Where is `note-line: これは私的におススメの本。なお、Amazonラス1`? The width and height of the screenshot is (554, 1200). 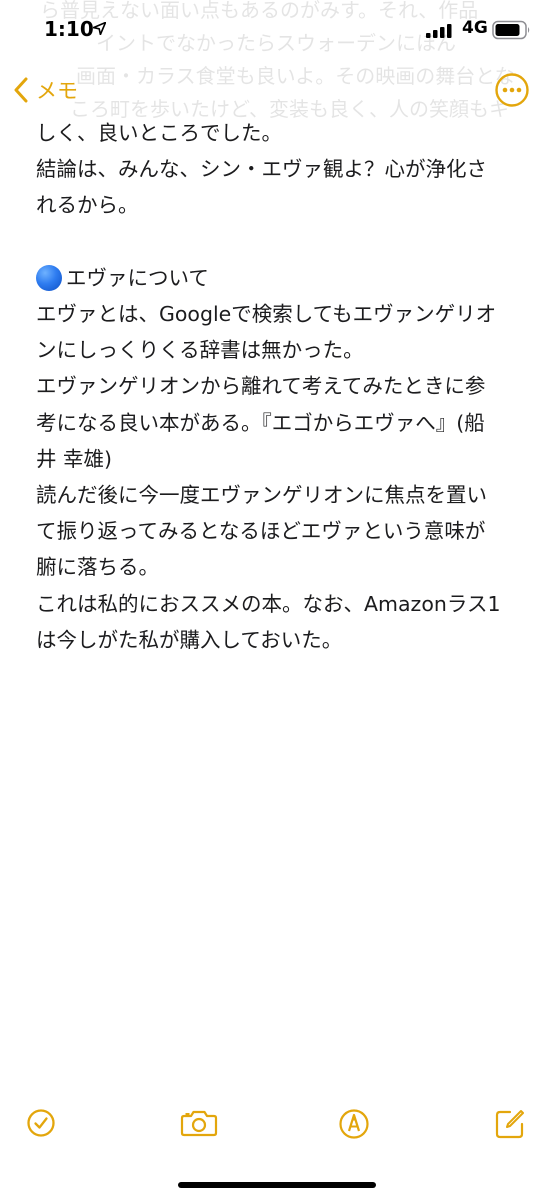 note-line: これは私的におススメの本。なお、Amazonラス1 is located at coordinates (268, 603).